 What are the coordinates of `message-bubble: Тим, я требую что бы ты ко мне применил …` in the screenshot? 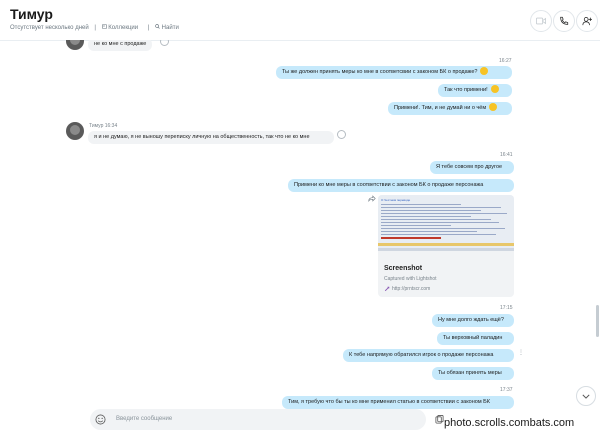 It's located at (398, 402).